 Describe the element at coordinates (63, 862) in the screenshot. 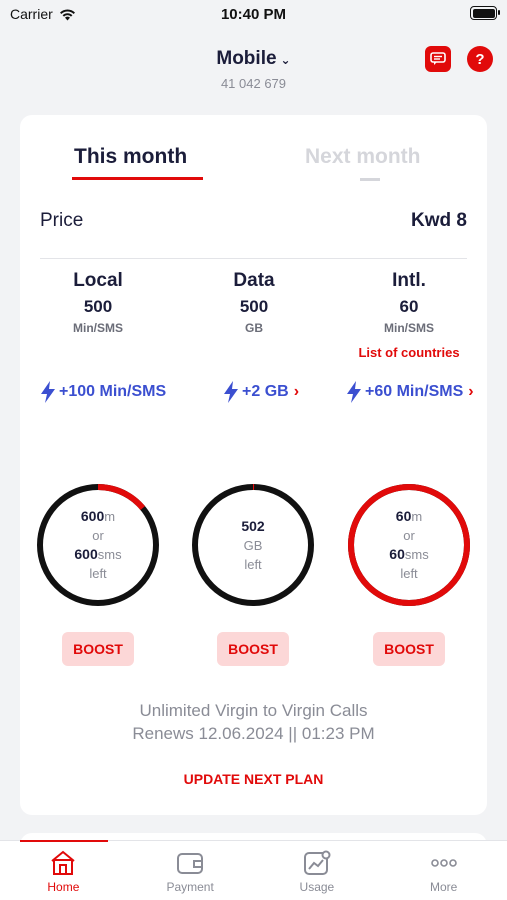

I see `home-icon` at that location.